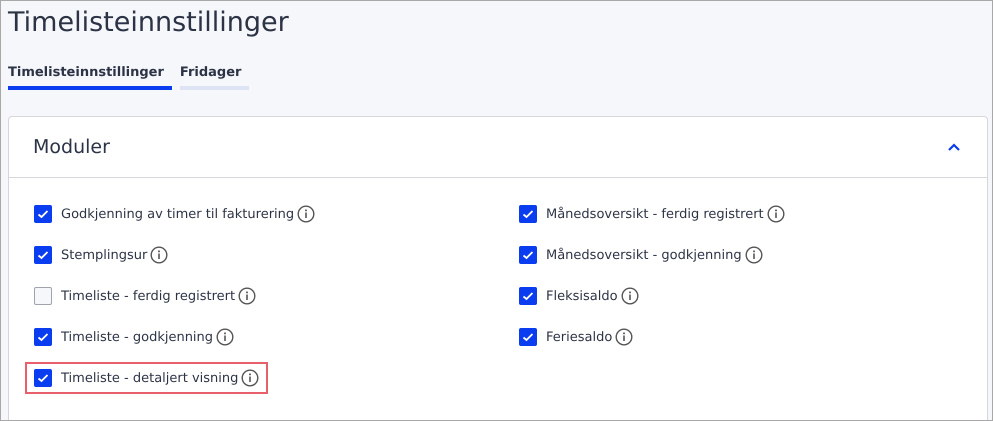 The height and width of the screenshot is (421, 993). I want to click on checkbox-label: Timeliste - ferdig registrert, so click(148, 296).